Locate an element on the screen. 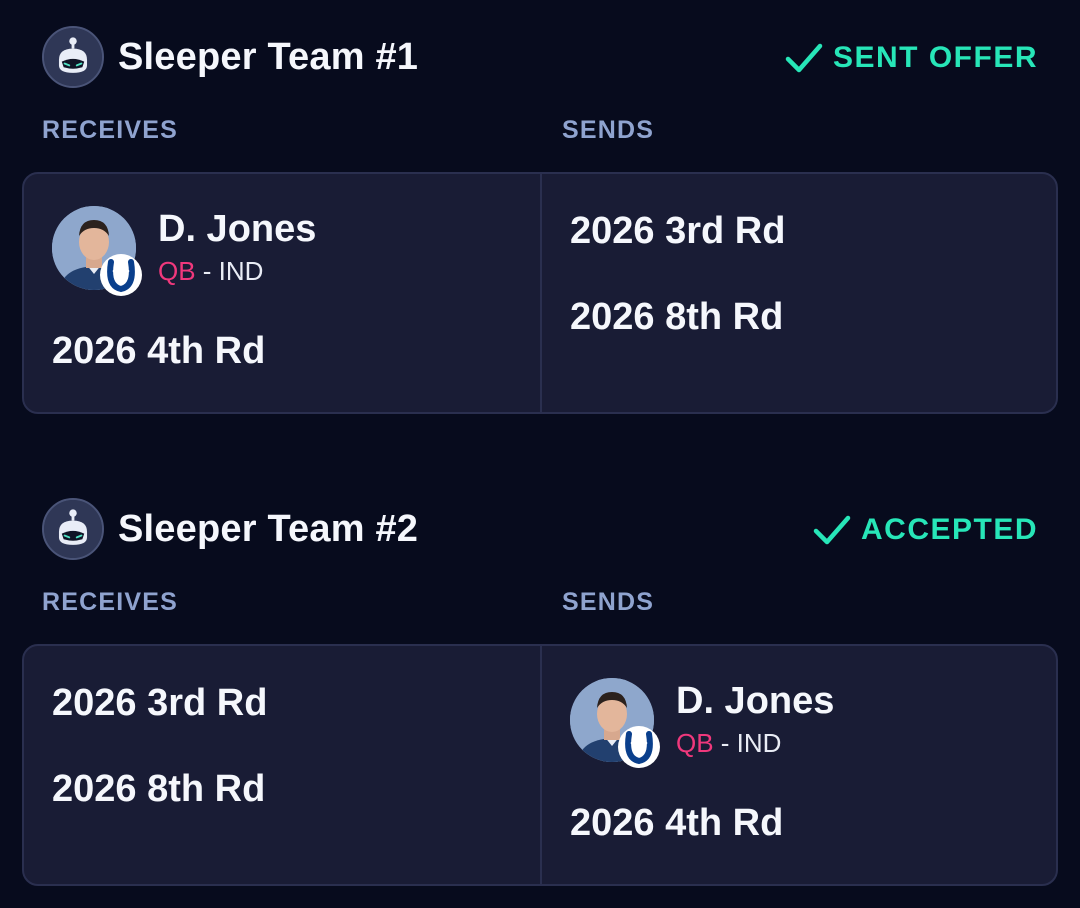 Image resolution: width=1080 pixels, height=908 pixels. status-text: SENT OFFER is located at coordinates (935, 57).